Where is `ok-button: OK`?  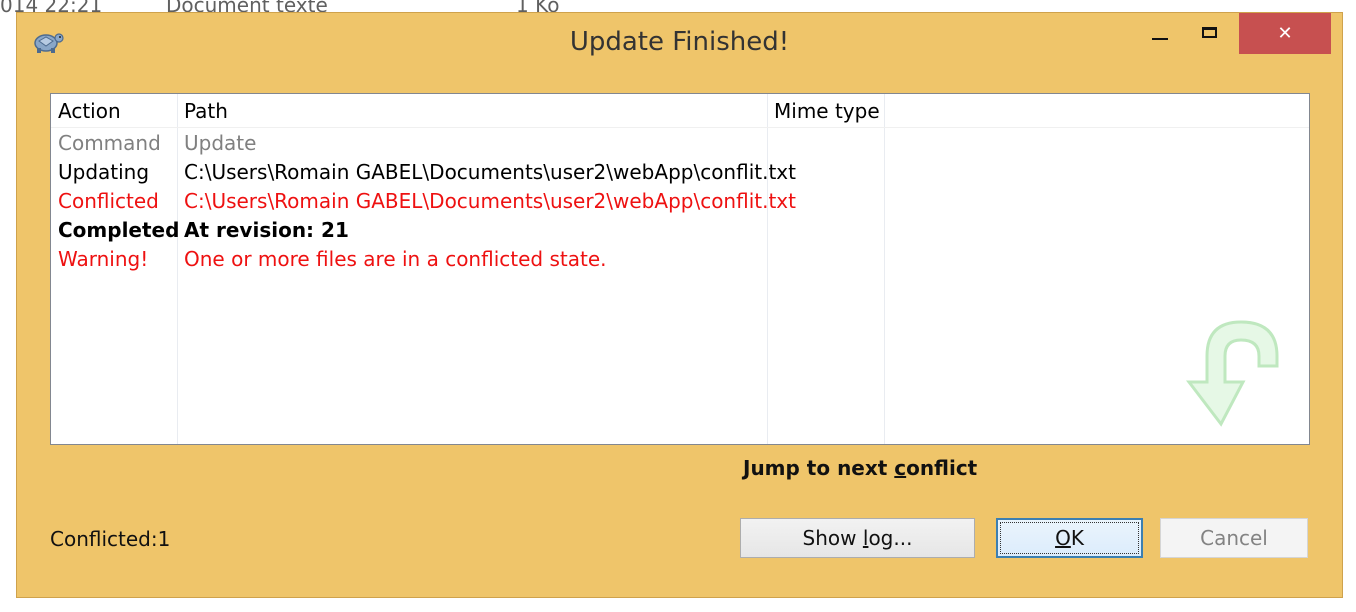
ok-button: OK is located at coordinates (1069, 538).